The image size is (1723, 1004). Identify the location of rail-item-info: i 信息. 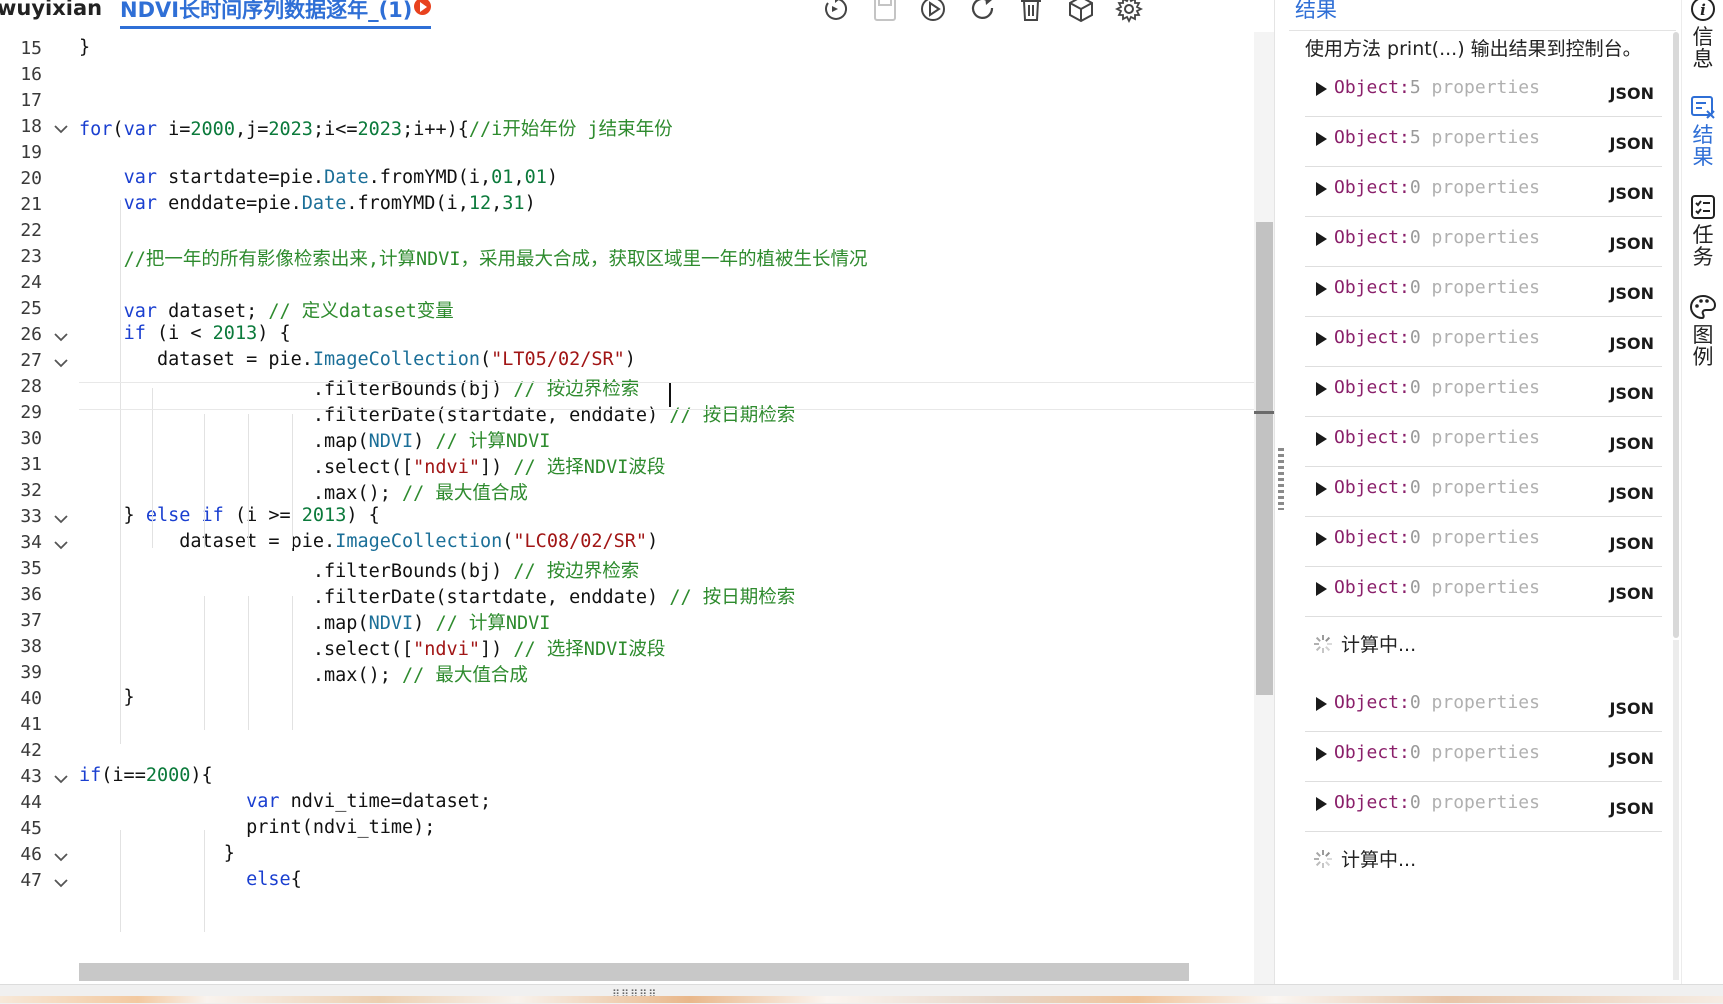
(1702, 35).